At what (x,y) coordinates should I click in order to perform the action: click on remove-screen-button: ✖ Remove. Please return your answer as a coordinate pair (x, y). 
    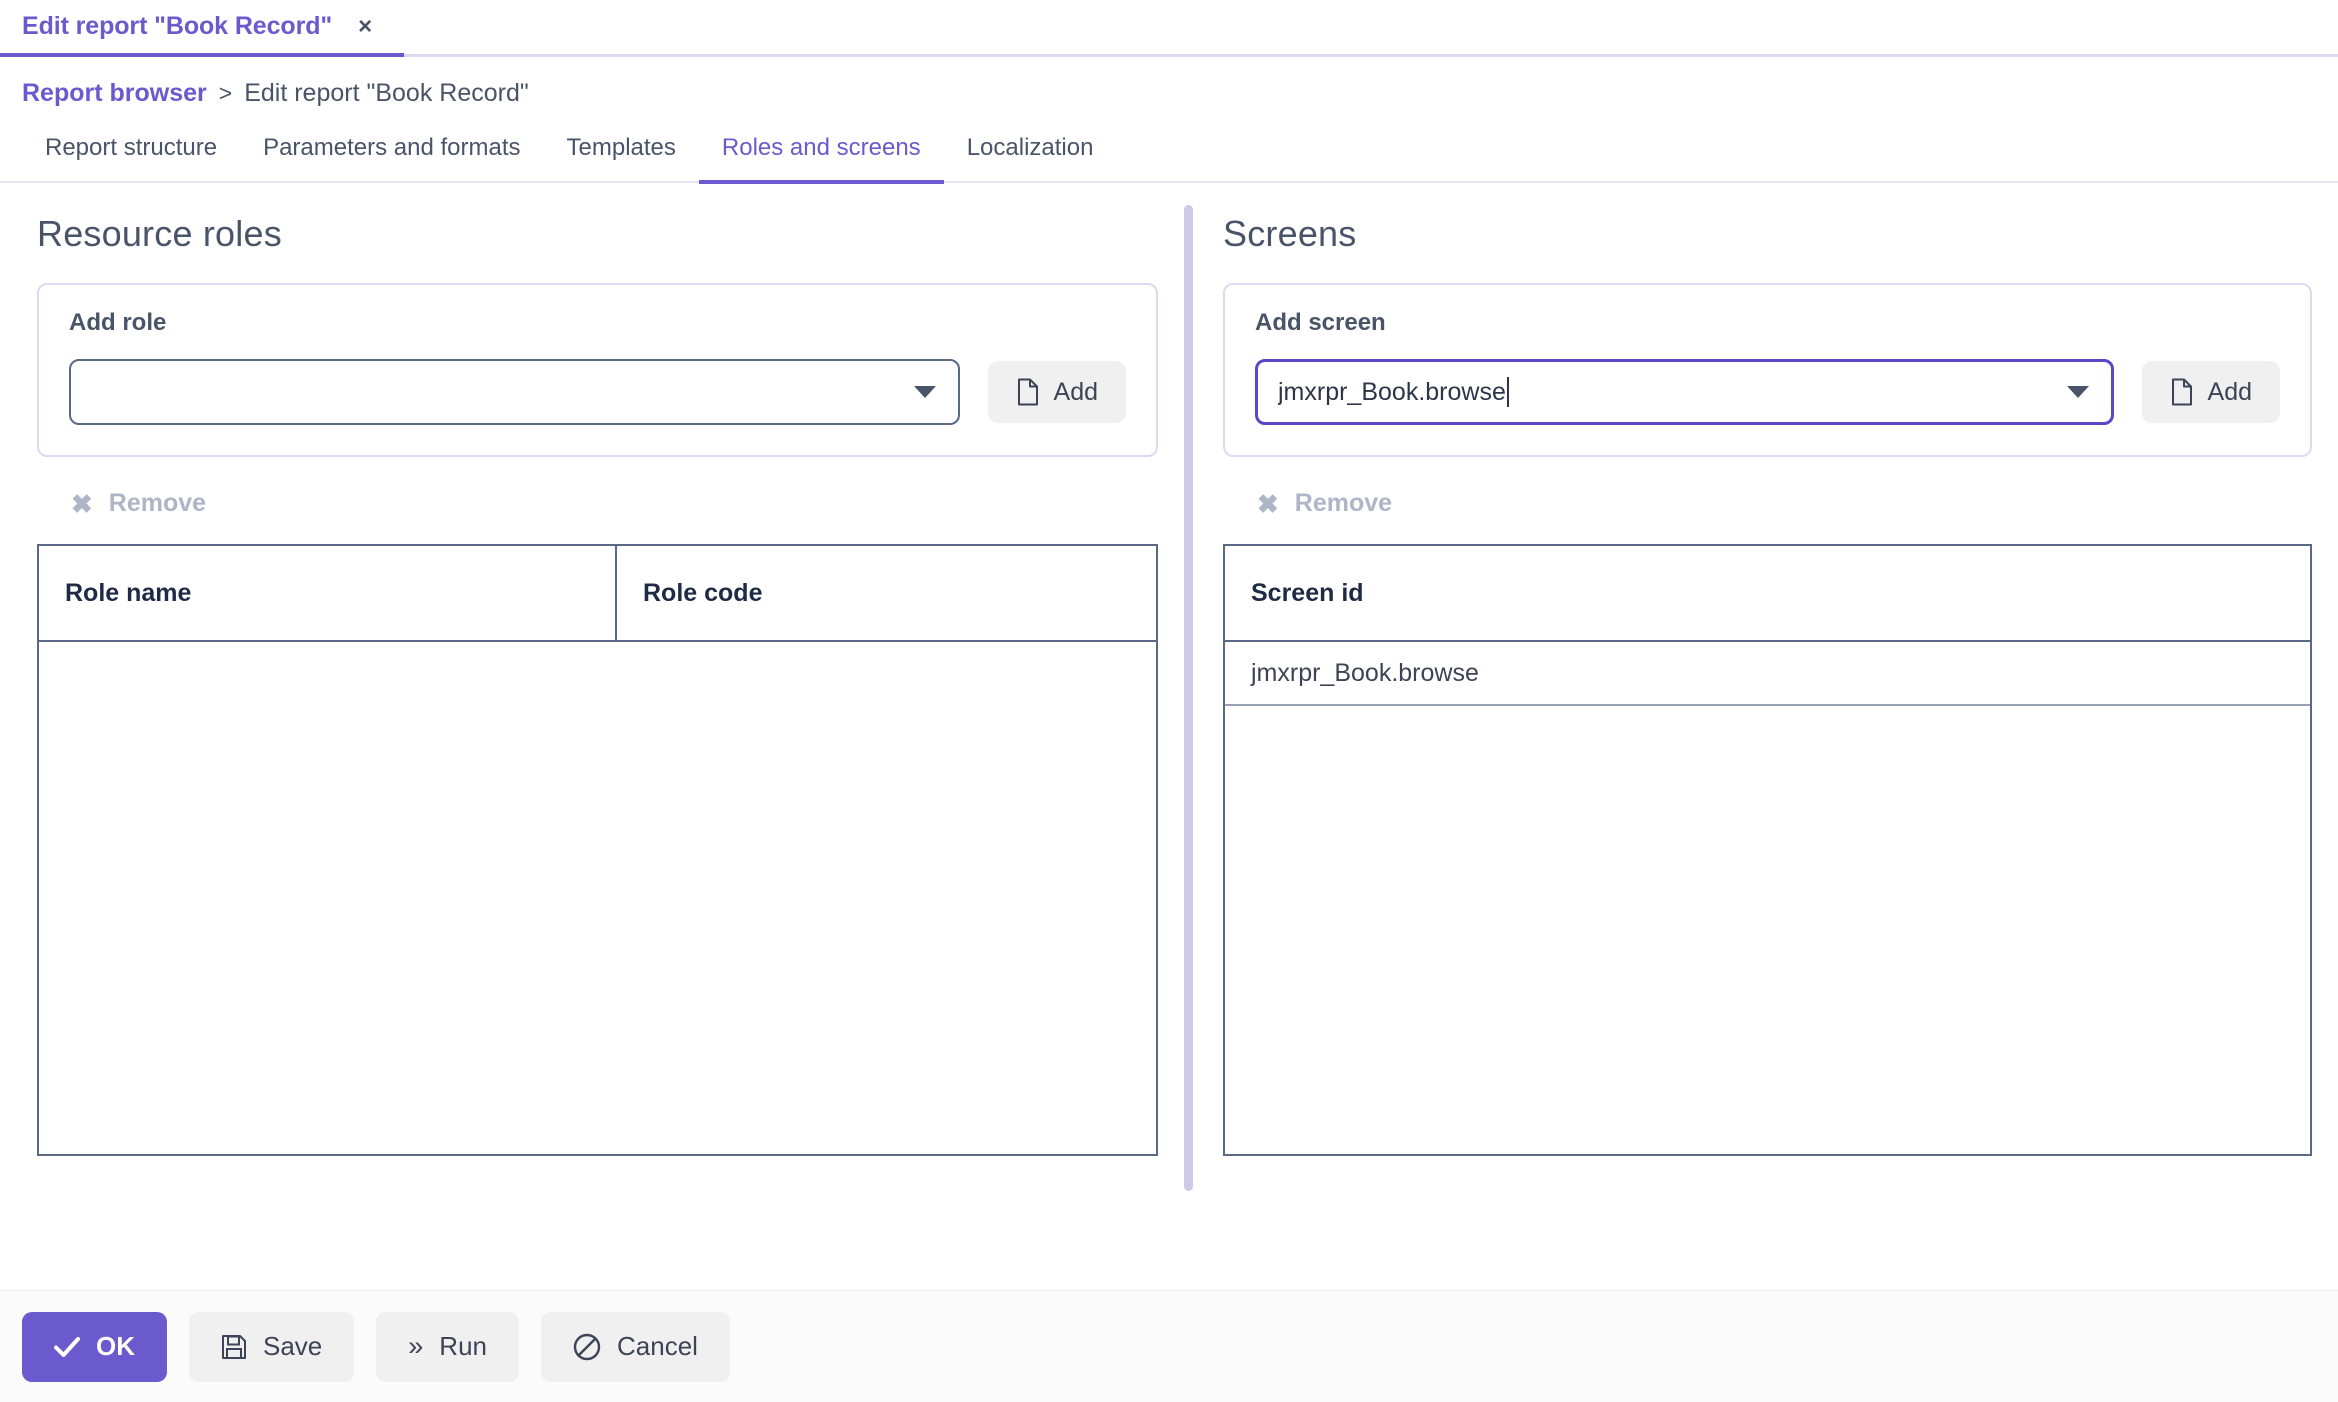
    Looking at the image, I should click on (1324, 503).